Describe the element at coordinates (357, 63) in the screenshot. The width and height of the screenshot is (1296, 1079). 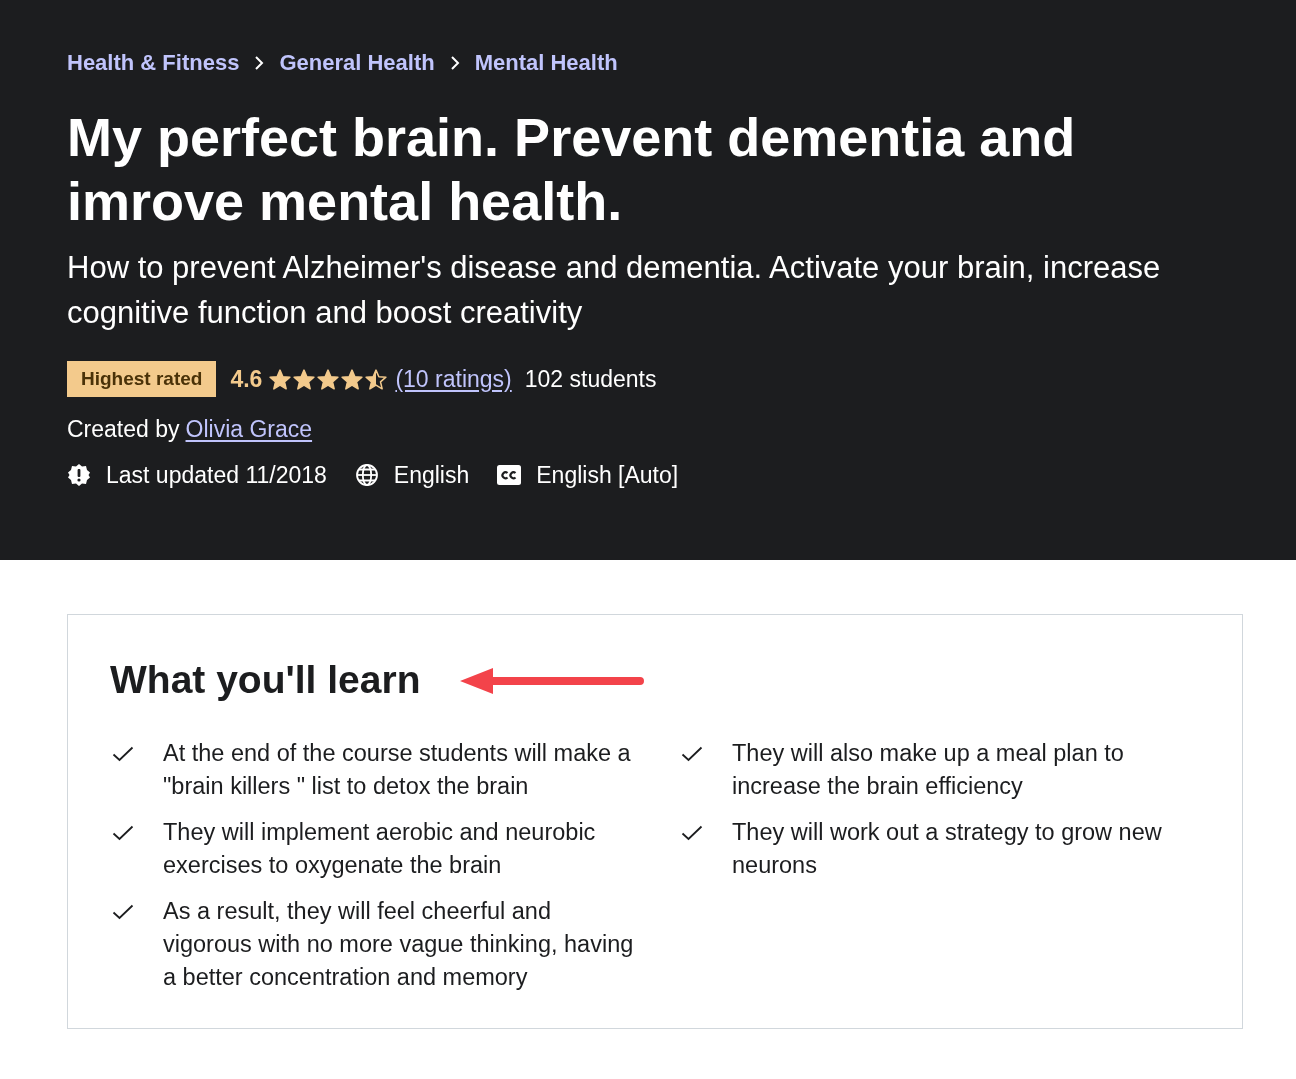
I see `breadcrumb-link: General Health` at that location.